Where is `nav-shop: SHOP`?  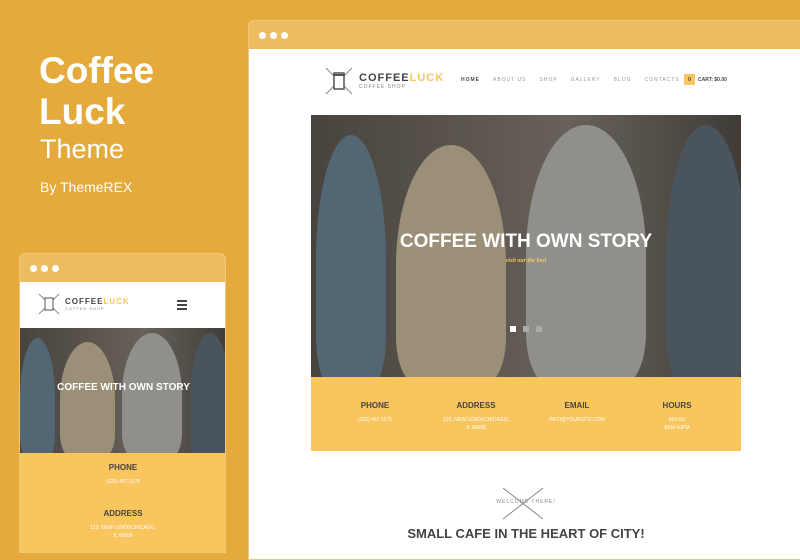 nav-shop: SHOP is located at coordinates (548, 80).